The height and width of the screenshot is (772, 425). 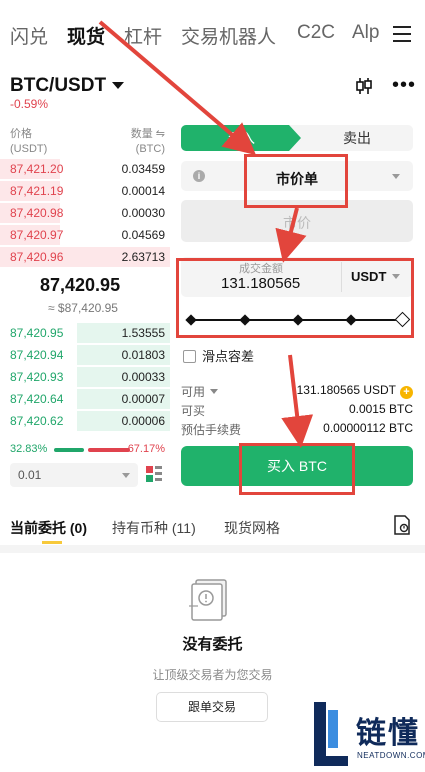 I want to click on row-price: 87,420.97, so click(x=37, y=235).